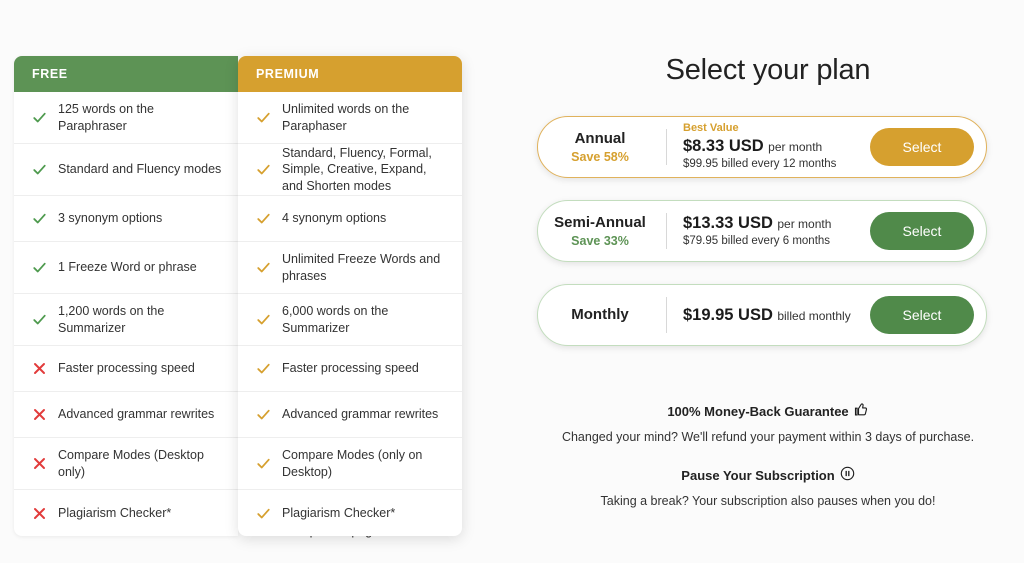 This screenshot has width=1024, height=563. Describe the element at coordinates (760, 164) in the screenshot. I see `plan-billing-note: $99.95 billed every 12 months` at that location.